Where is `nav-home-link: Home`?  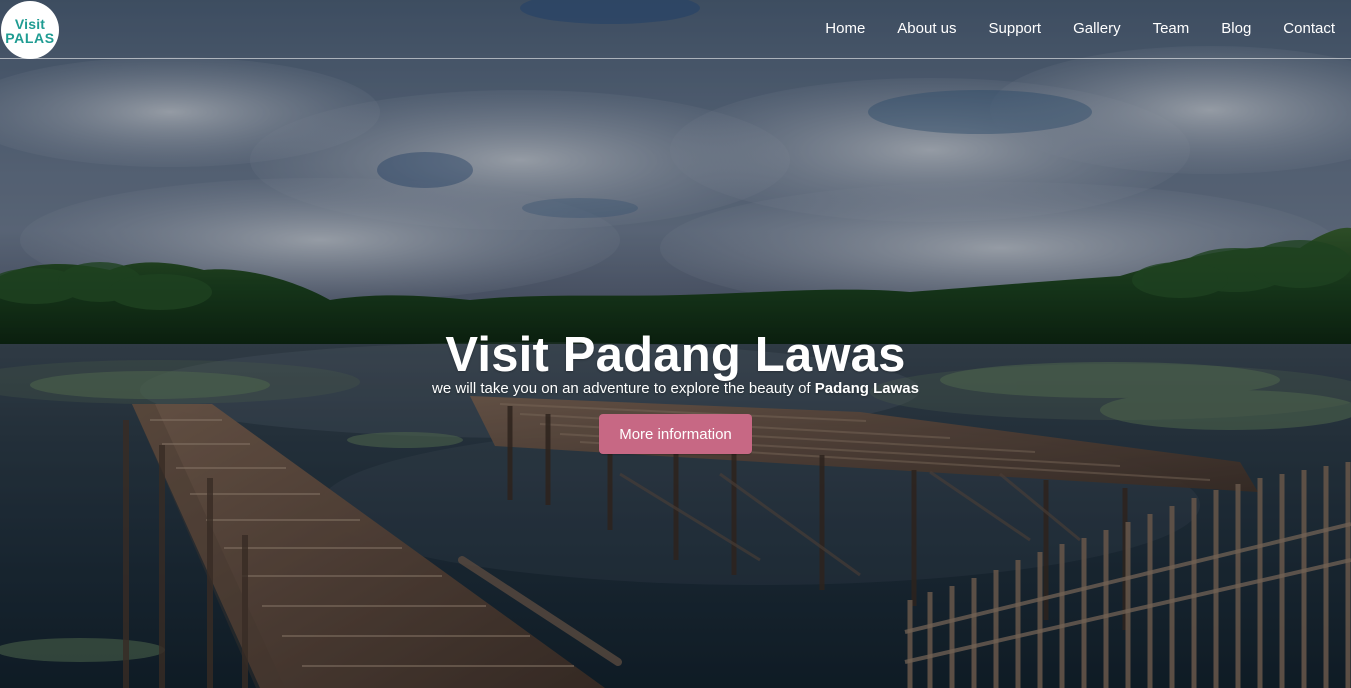
nav-home-link: Home is located at coordinates (845, 28).